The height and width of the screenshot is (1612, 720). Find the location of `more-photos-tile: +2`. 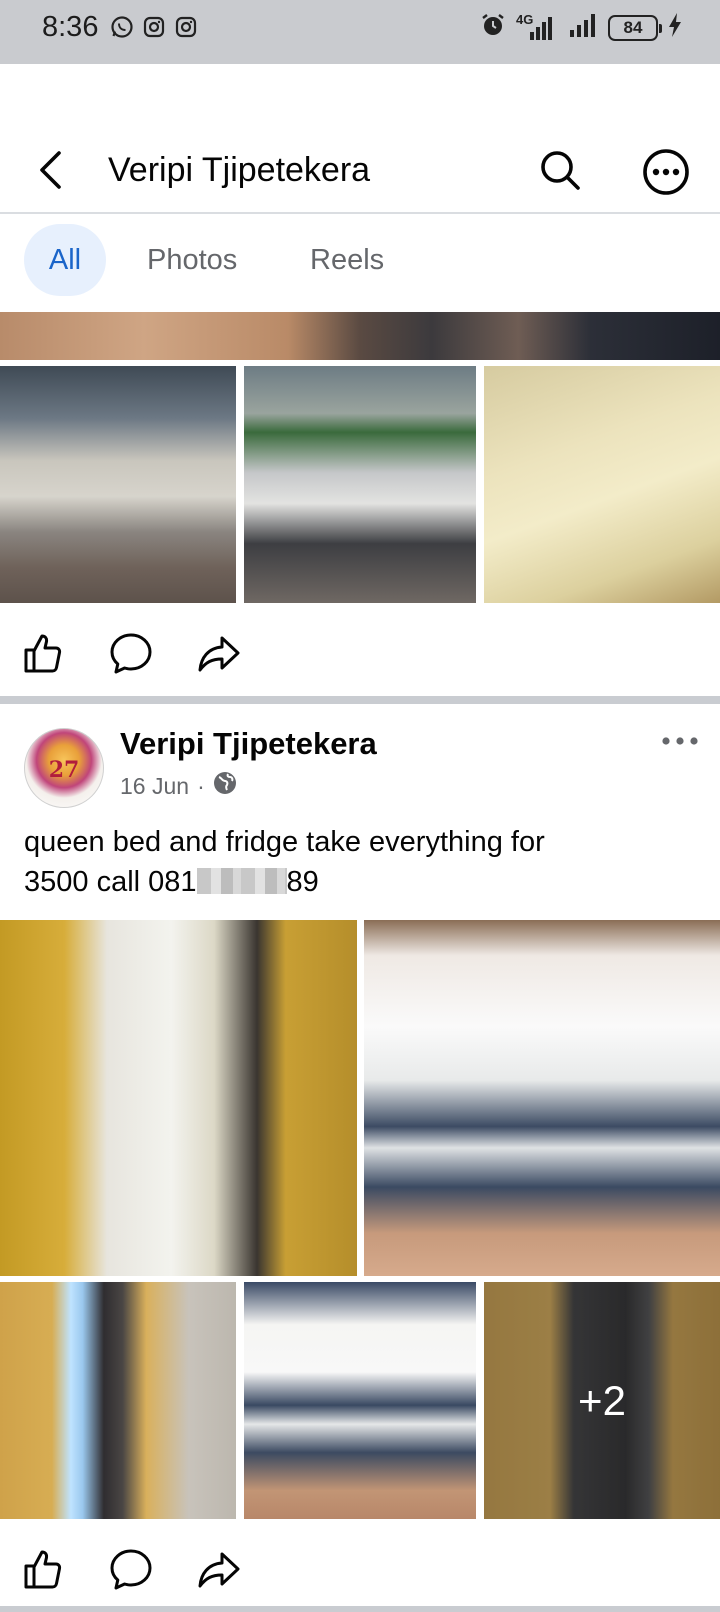

more-photos-tile: +2 is located at coordinates (602, 1400).